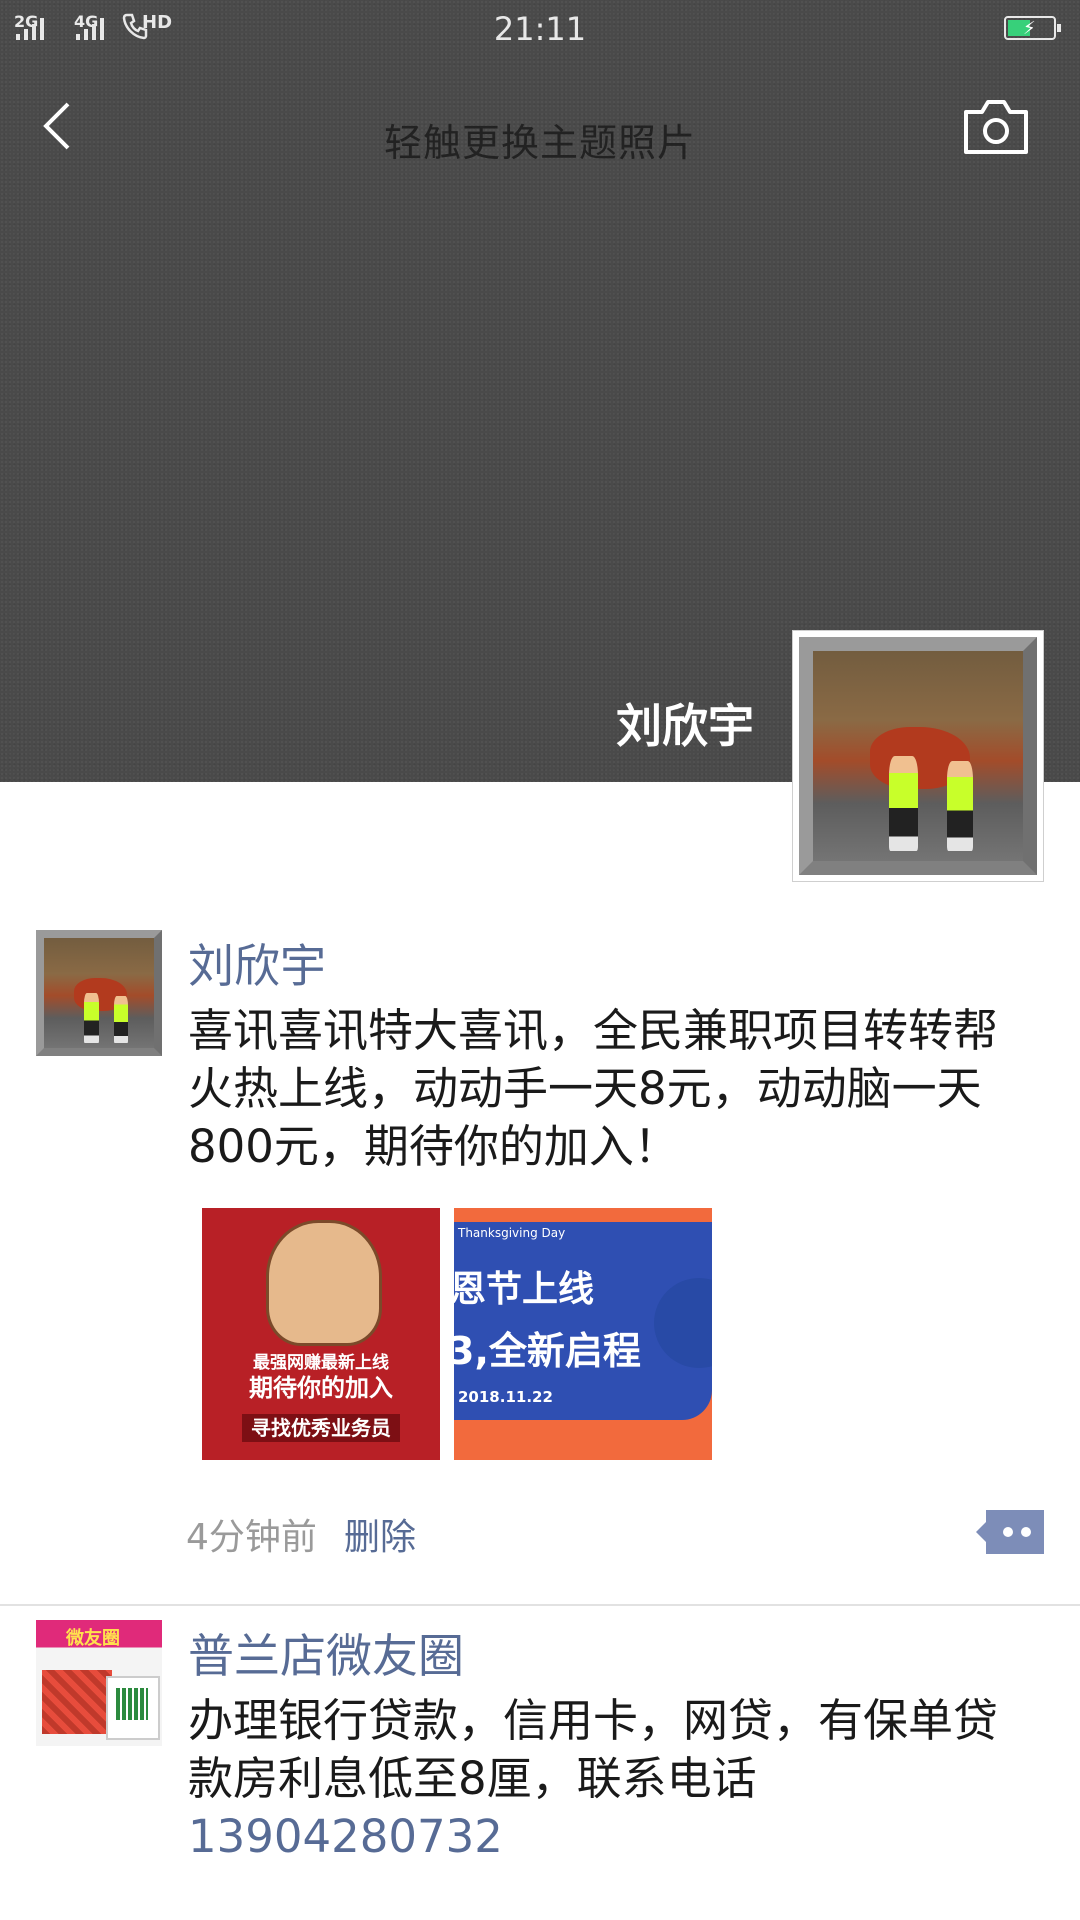 This screenshot has width=1080, height=1920. What do you see at coordinates (547, 1351) in the screenshot?
I see `image-2-line-2: 3,全新启程` at bounding box center [547, 1351].